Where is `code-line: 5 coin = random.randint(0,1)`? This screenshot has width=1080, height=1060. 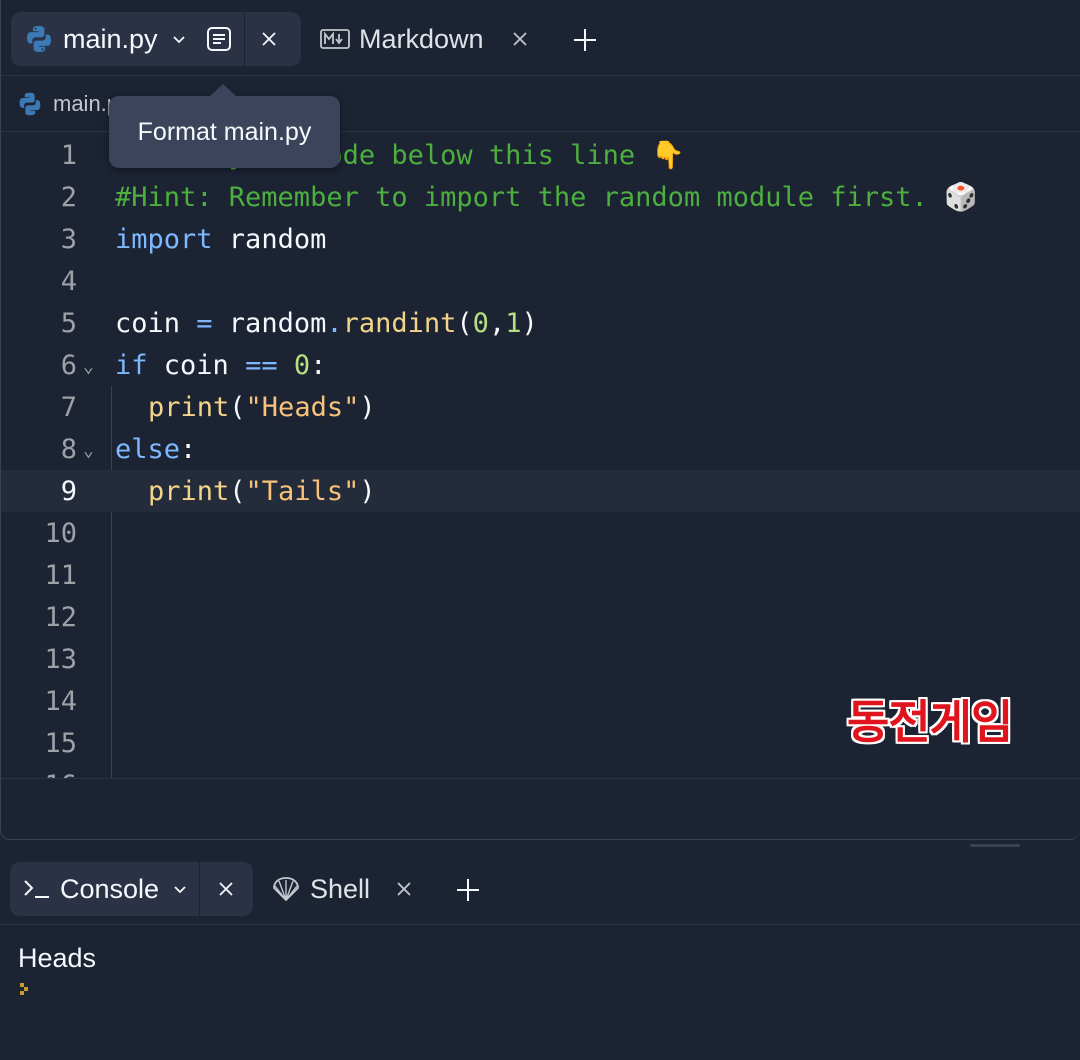 code-line: 5 coin = random.randint(0,1) is located at coordinates (540, 323).